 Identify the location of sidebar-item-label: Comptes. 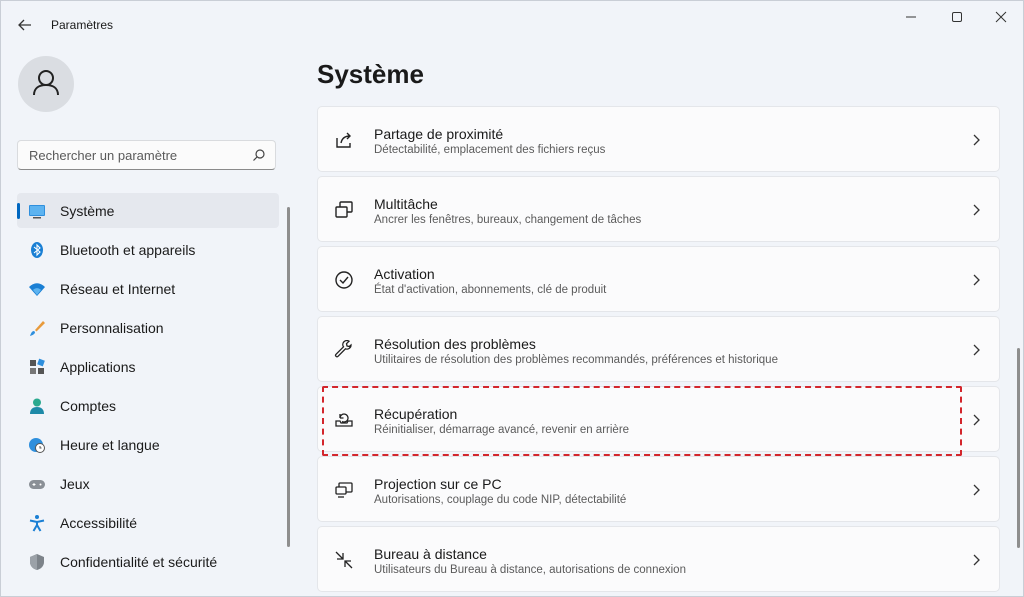
(88, 406).